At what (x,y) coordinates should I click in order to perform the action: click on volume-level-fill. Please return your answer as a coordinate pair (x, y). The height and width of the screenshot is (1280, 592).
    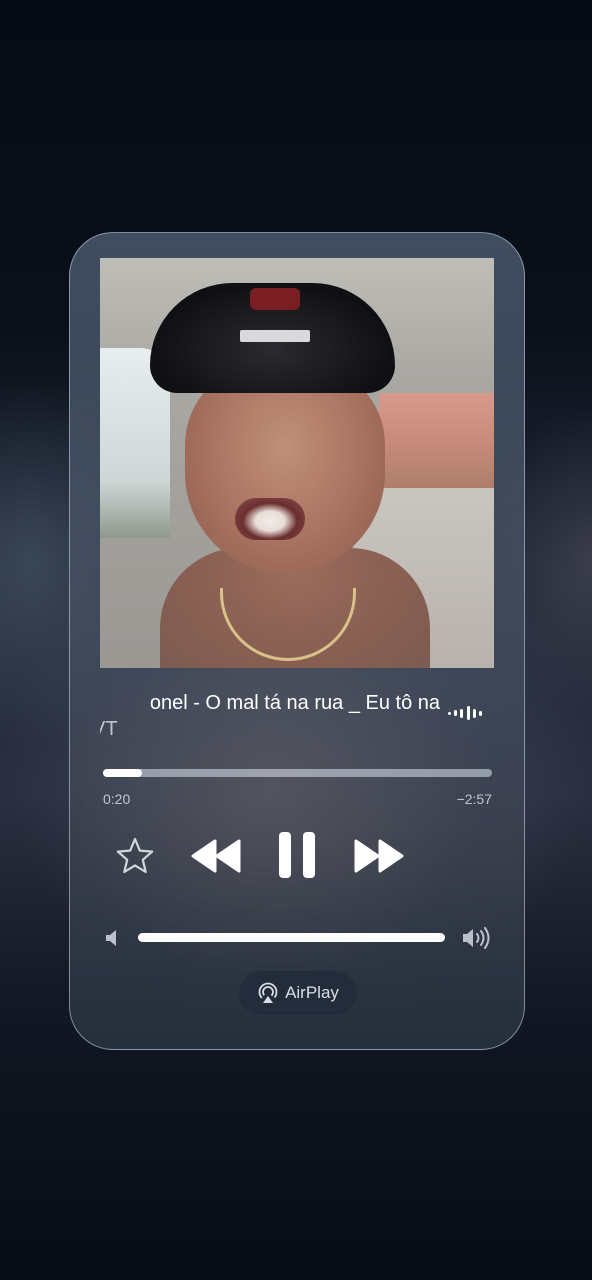
    Looking at the image, I should click on (291, 937).